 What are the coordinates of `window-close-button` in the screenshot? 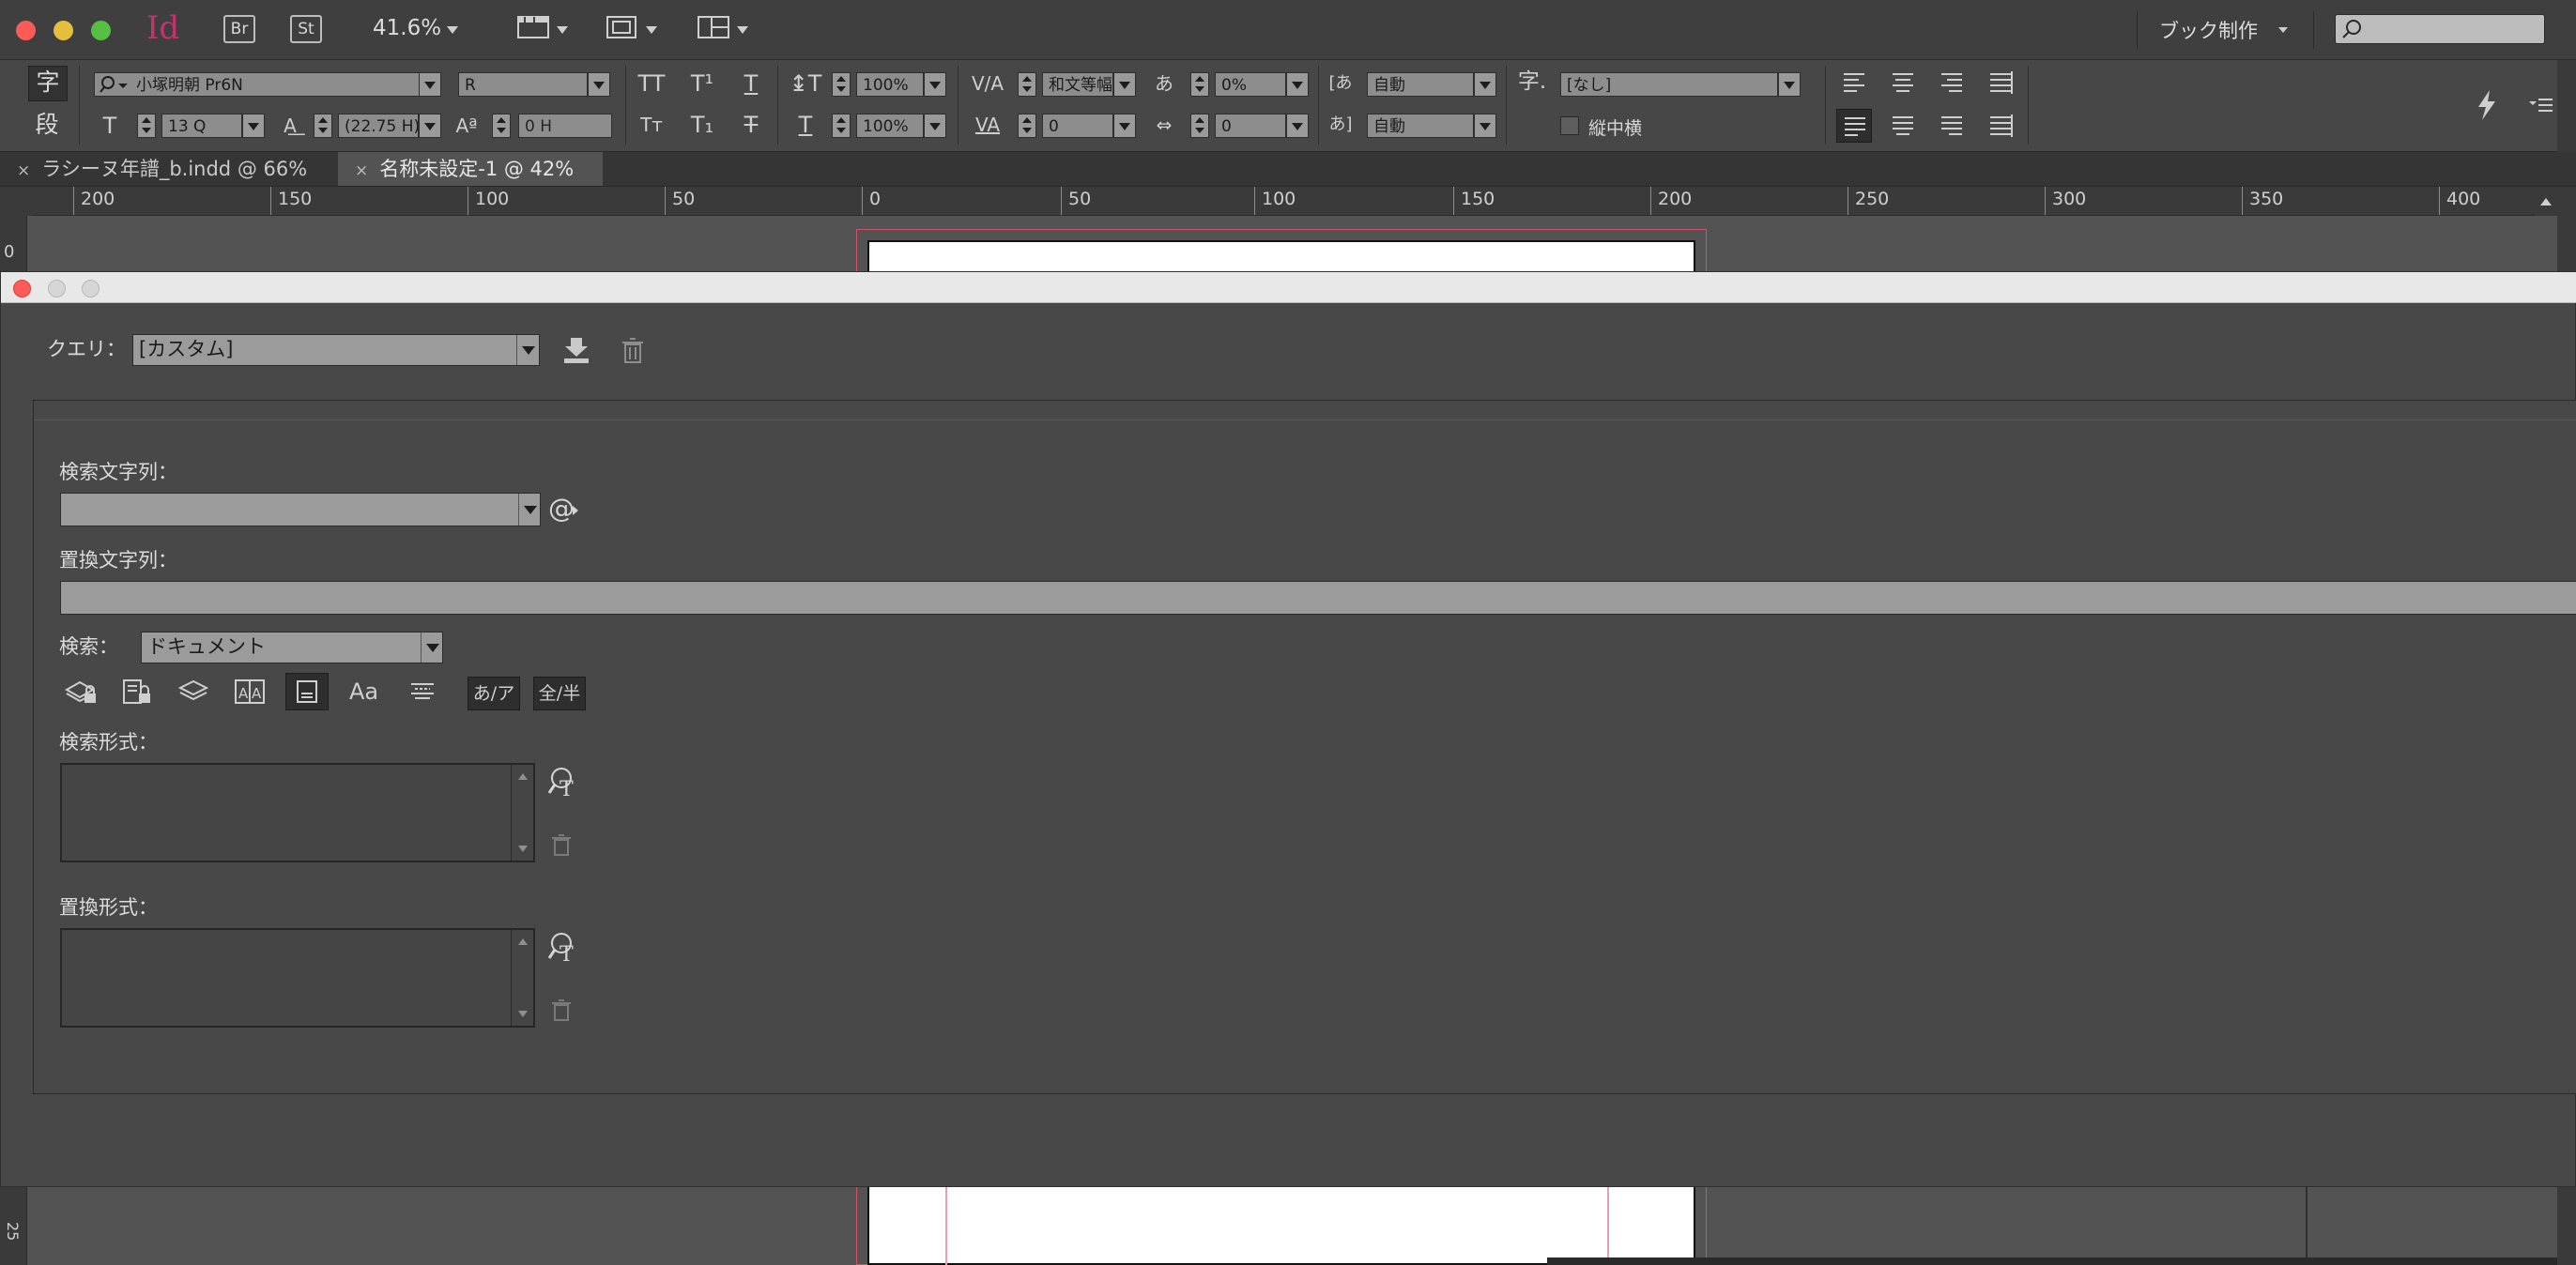 It's located at (26, 31).